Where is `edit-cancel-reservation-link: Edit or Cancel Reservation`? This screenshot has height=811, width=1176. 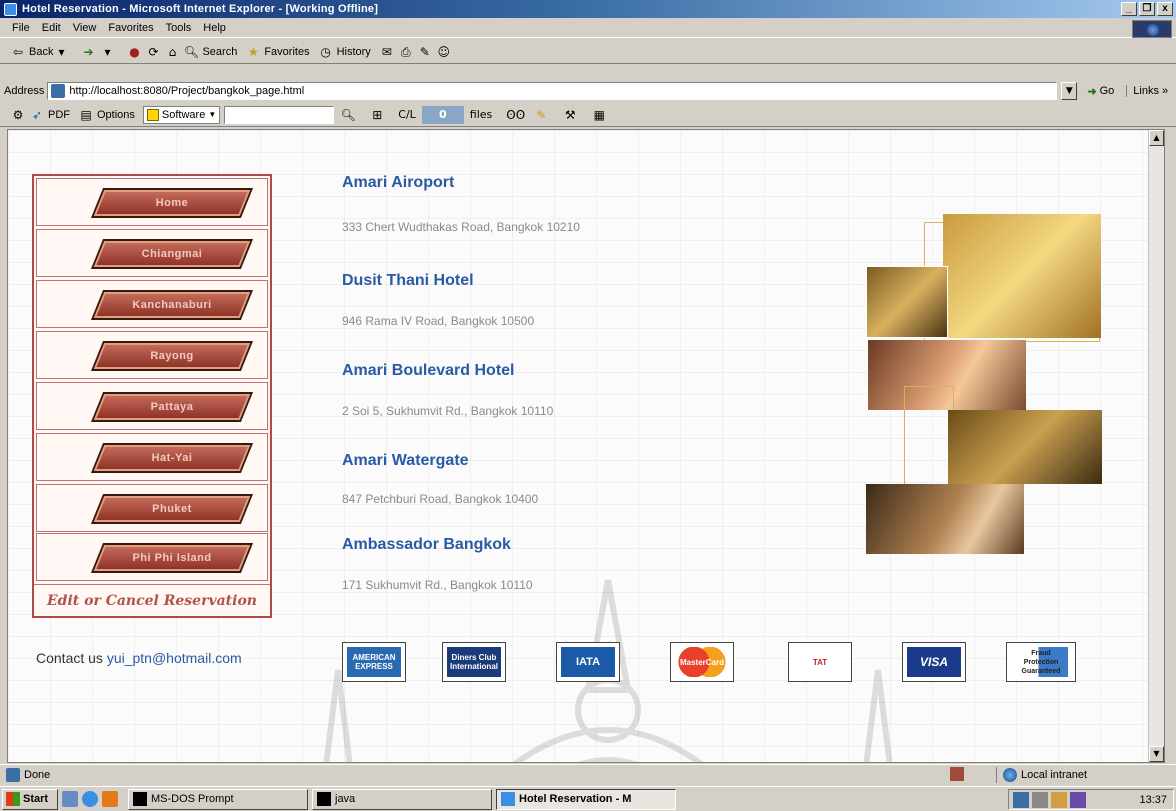
edit-cancel-reservation-link: Edit or Cancel Reservation is located at coordinates (152, 600).